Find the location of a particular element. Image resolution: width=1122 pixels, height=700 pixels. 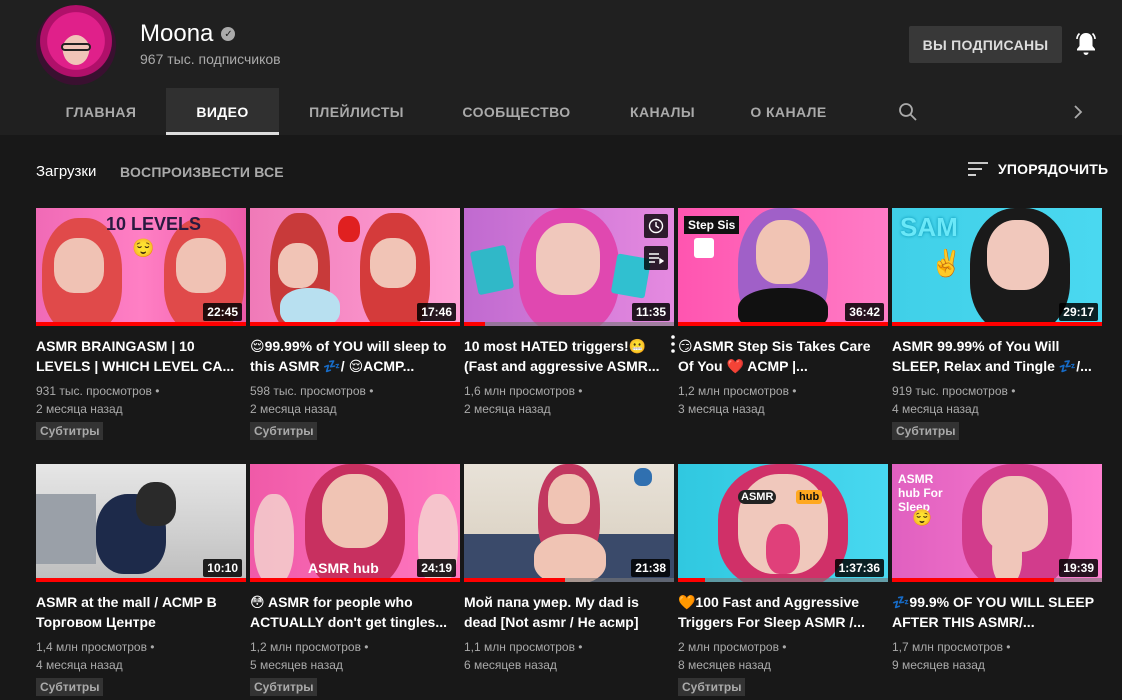

tab-channels: КАНАЛЫ is located at coordinates (662, 111).